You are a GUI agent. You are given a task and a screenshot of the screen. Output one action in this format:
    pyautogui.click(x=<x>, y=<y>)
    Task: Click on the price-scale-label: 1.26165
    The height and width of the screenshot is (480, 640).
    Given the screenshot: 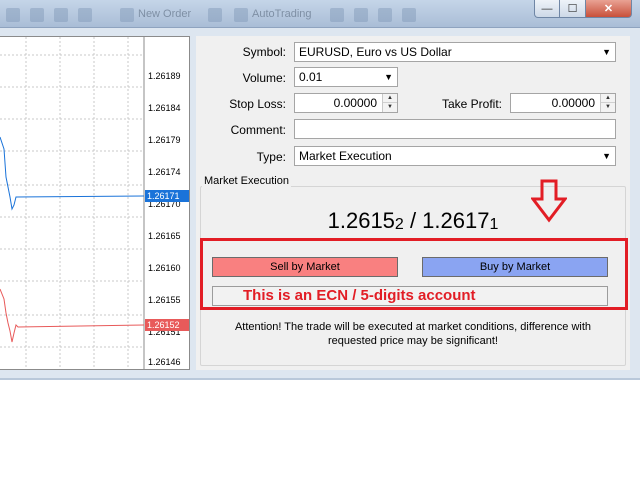 What is the action you would take?
    pyautogui.click(x=164, y=236)
    